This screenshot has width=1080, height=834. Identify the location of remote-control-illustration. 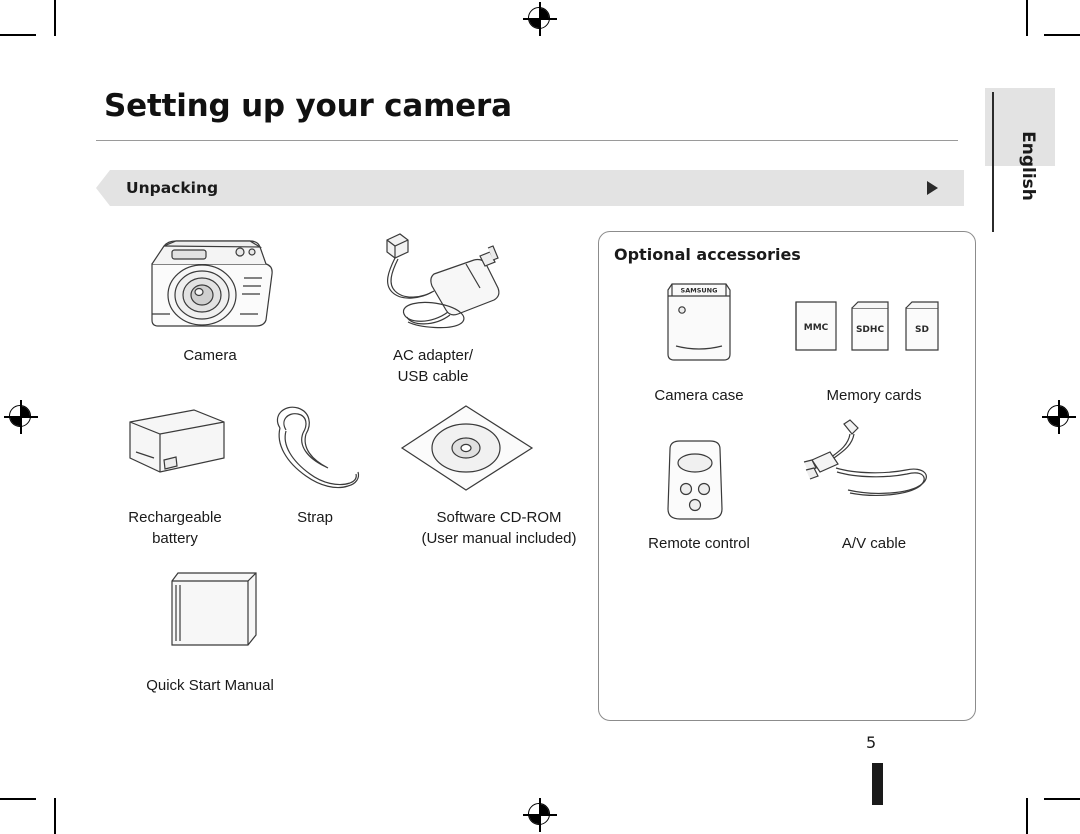
(698, 483).